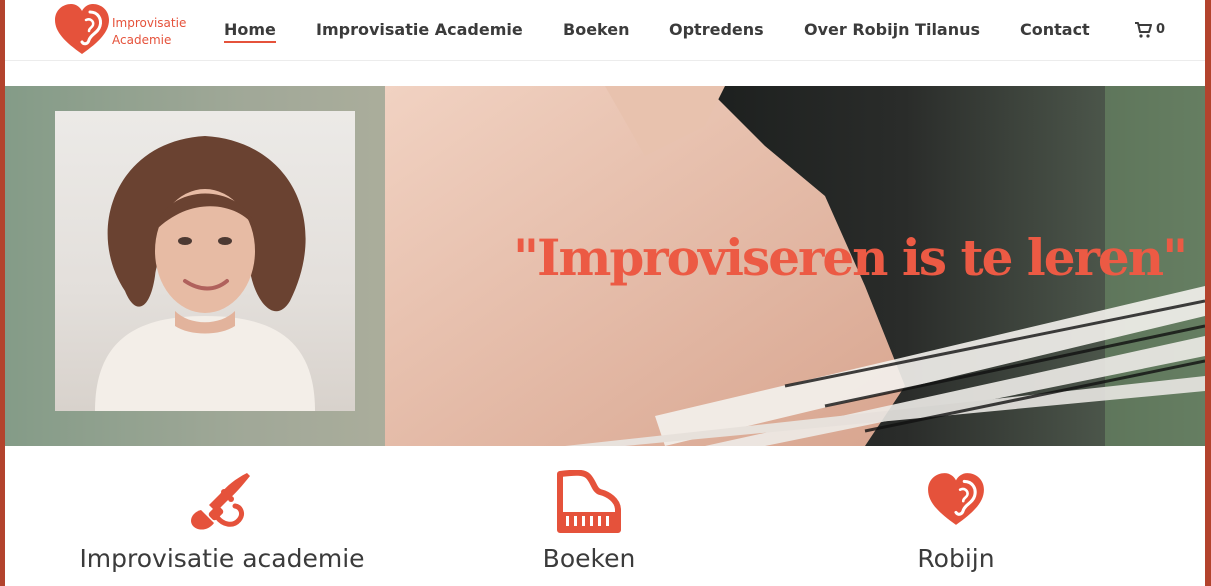  What do you see at coordinates (956, 558) in the screenshot?
I see `feature-label-robijn: Robijn` at bounding box center [956, 558].